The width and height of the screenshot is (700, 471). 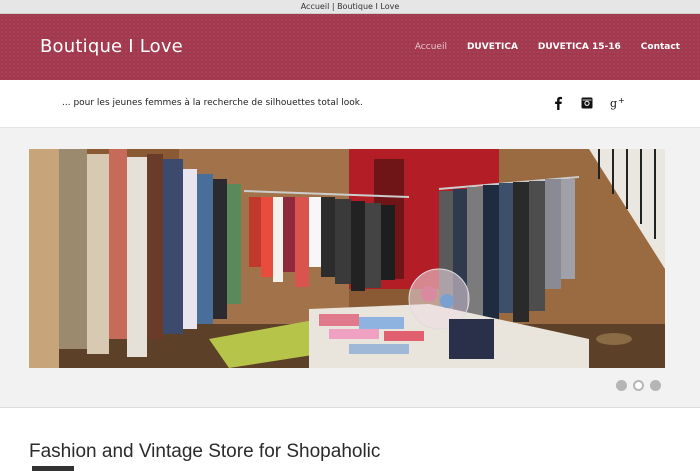 I want to click on googleplus-icon: g +, so click(x=618, y=103).